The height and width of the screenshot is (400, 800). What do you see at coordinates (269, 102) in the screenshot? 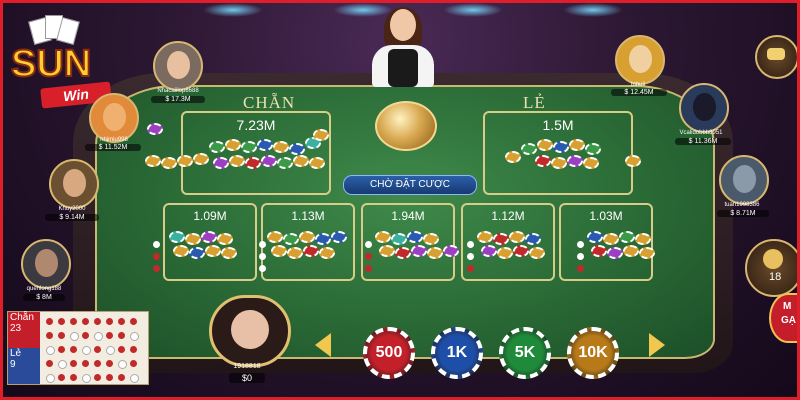
I see `chan-label: CHẴN` at bounding box center [269, 102].